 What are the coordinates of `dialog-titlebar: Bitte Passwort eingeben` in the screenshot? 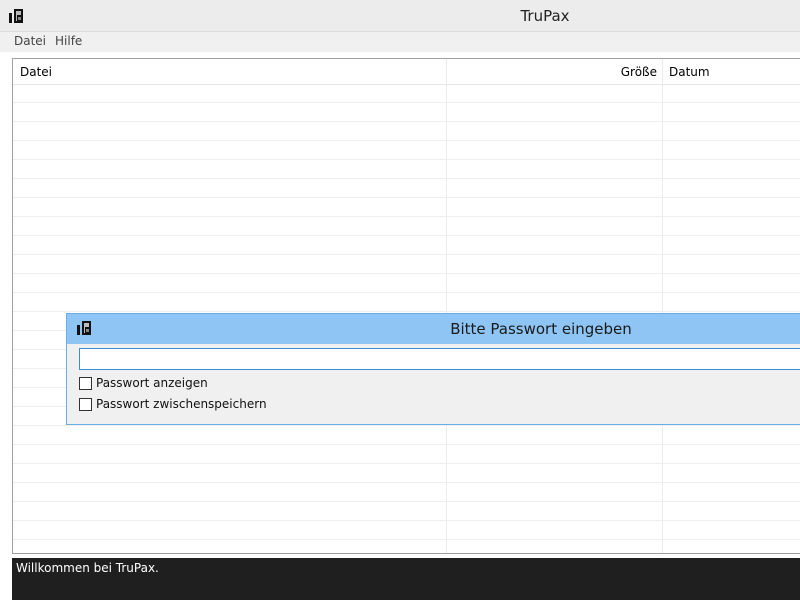 It's located at (433, 329).